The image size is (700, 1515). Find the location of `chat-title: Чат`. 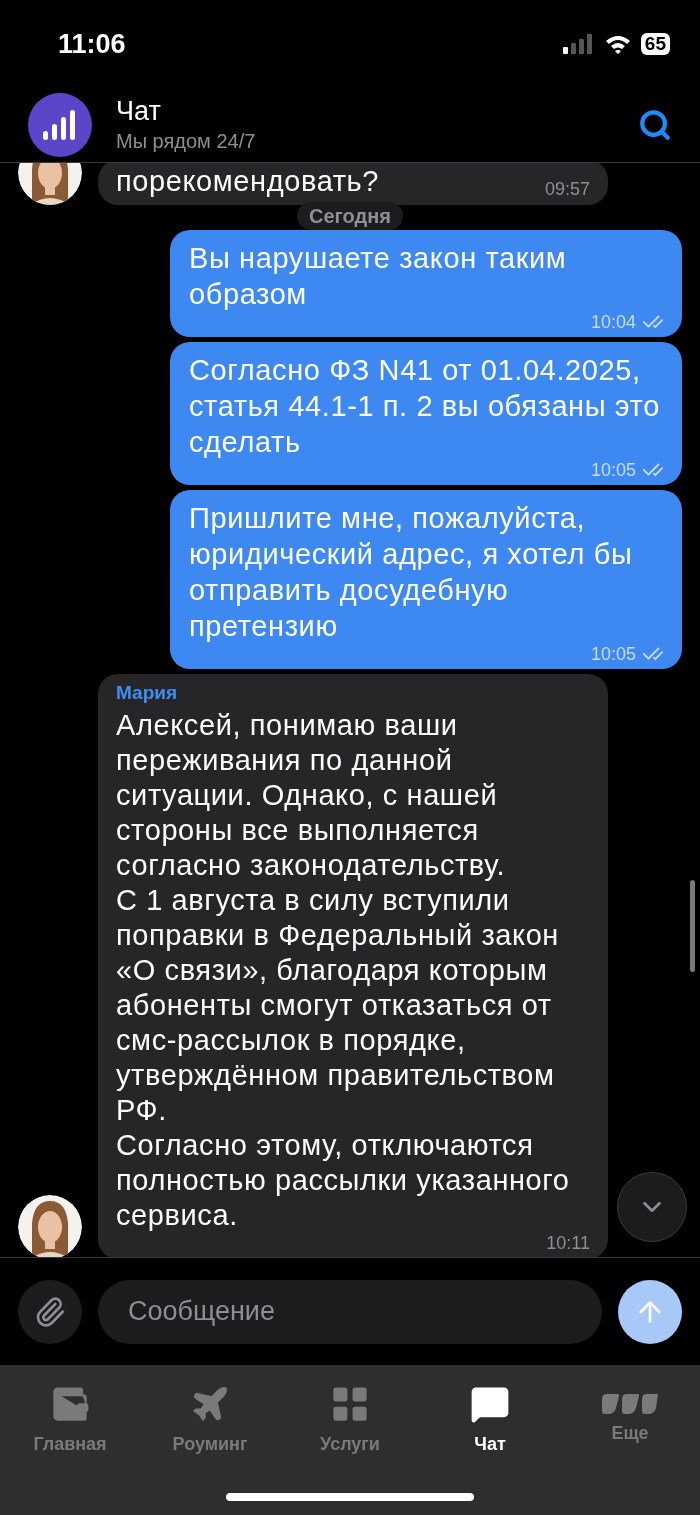

chat-title: Чат is located at coordinates (139, 111).